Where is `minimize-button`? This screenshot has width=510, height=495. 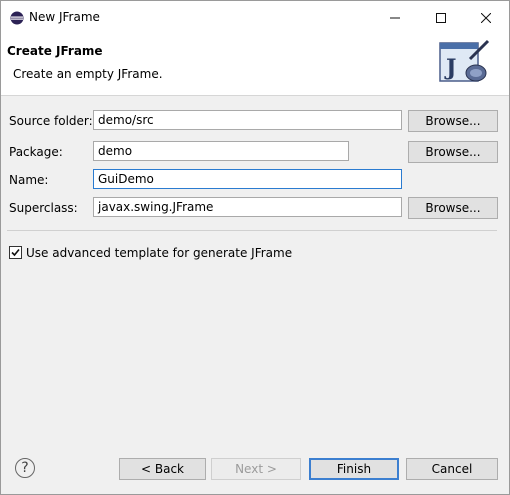
minimize-button is located at coordinates (395, 17).